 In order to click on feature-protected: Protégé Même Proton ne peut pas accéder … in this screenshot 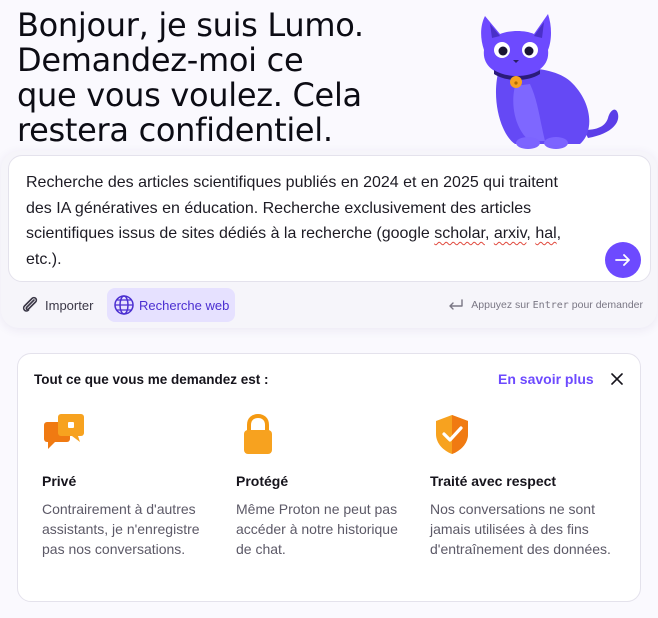, I will do `click(326, 485)`.